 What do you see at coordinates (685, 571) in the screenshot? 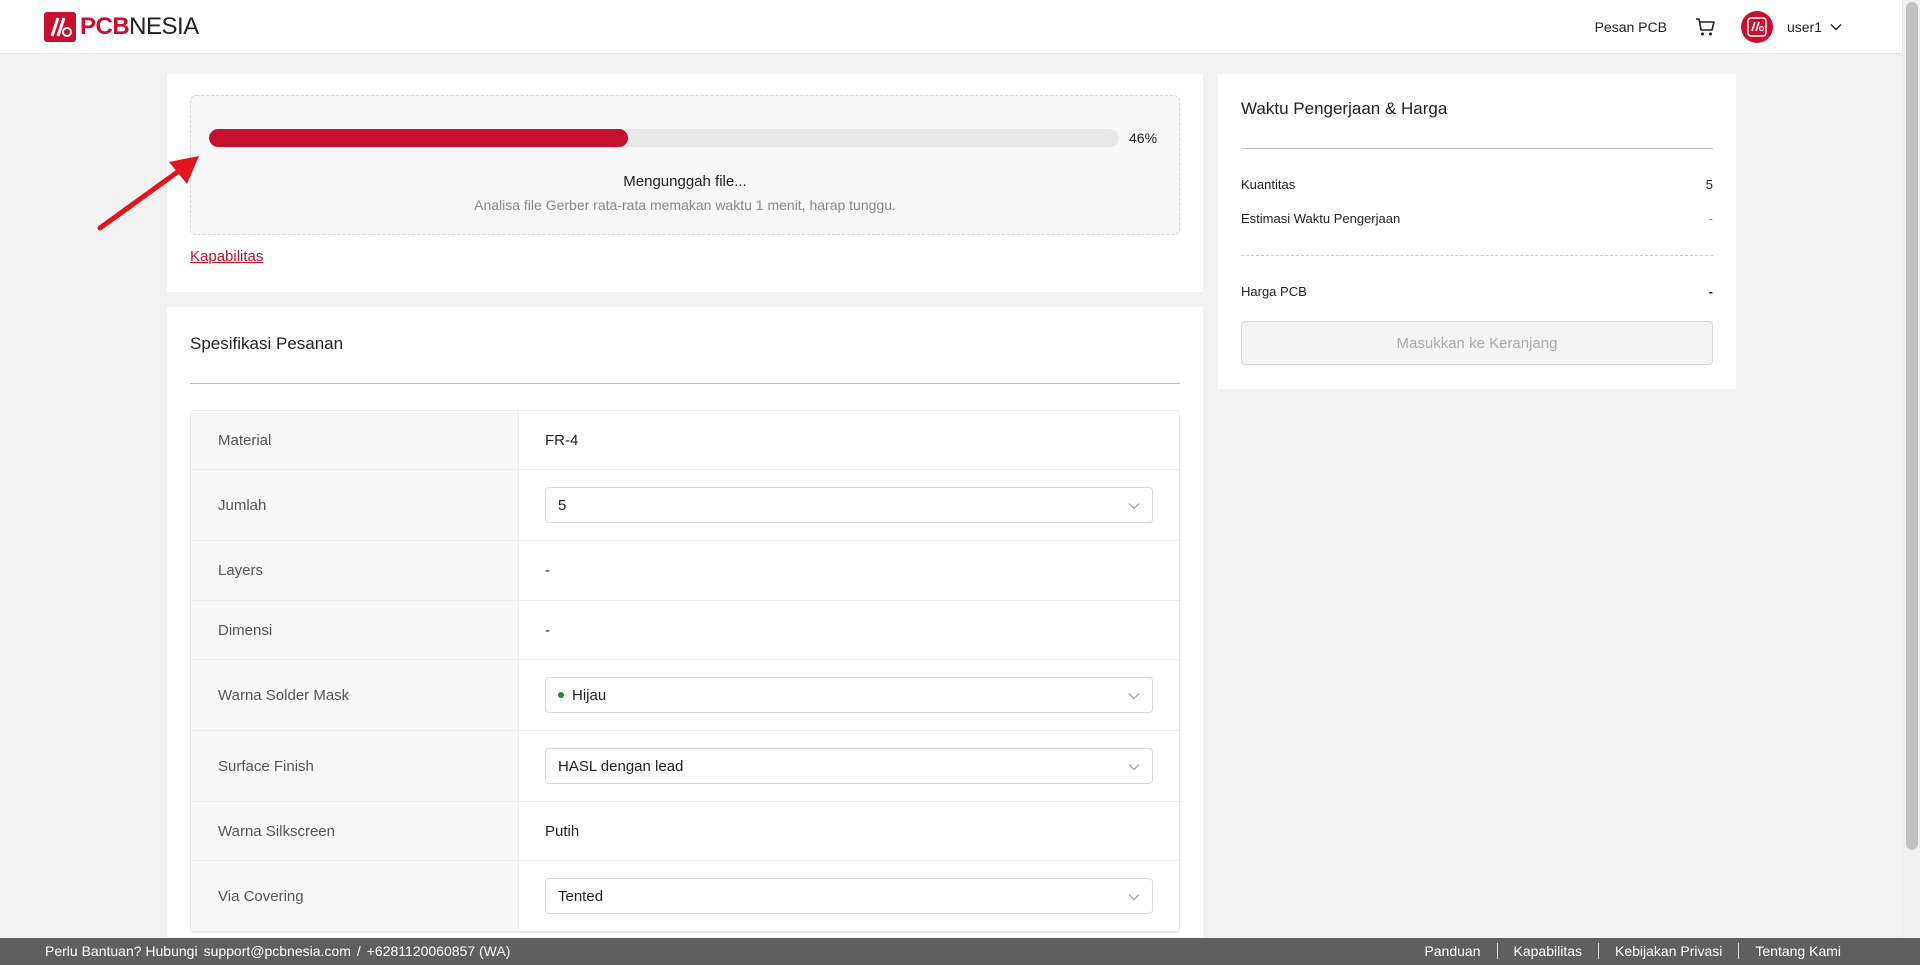
I see `spec-row-layers: Layers -` at bounding box center [685, 571].